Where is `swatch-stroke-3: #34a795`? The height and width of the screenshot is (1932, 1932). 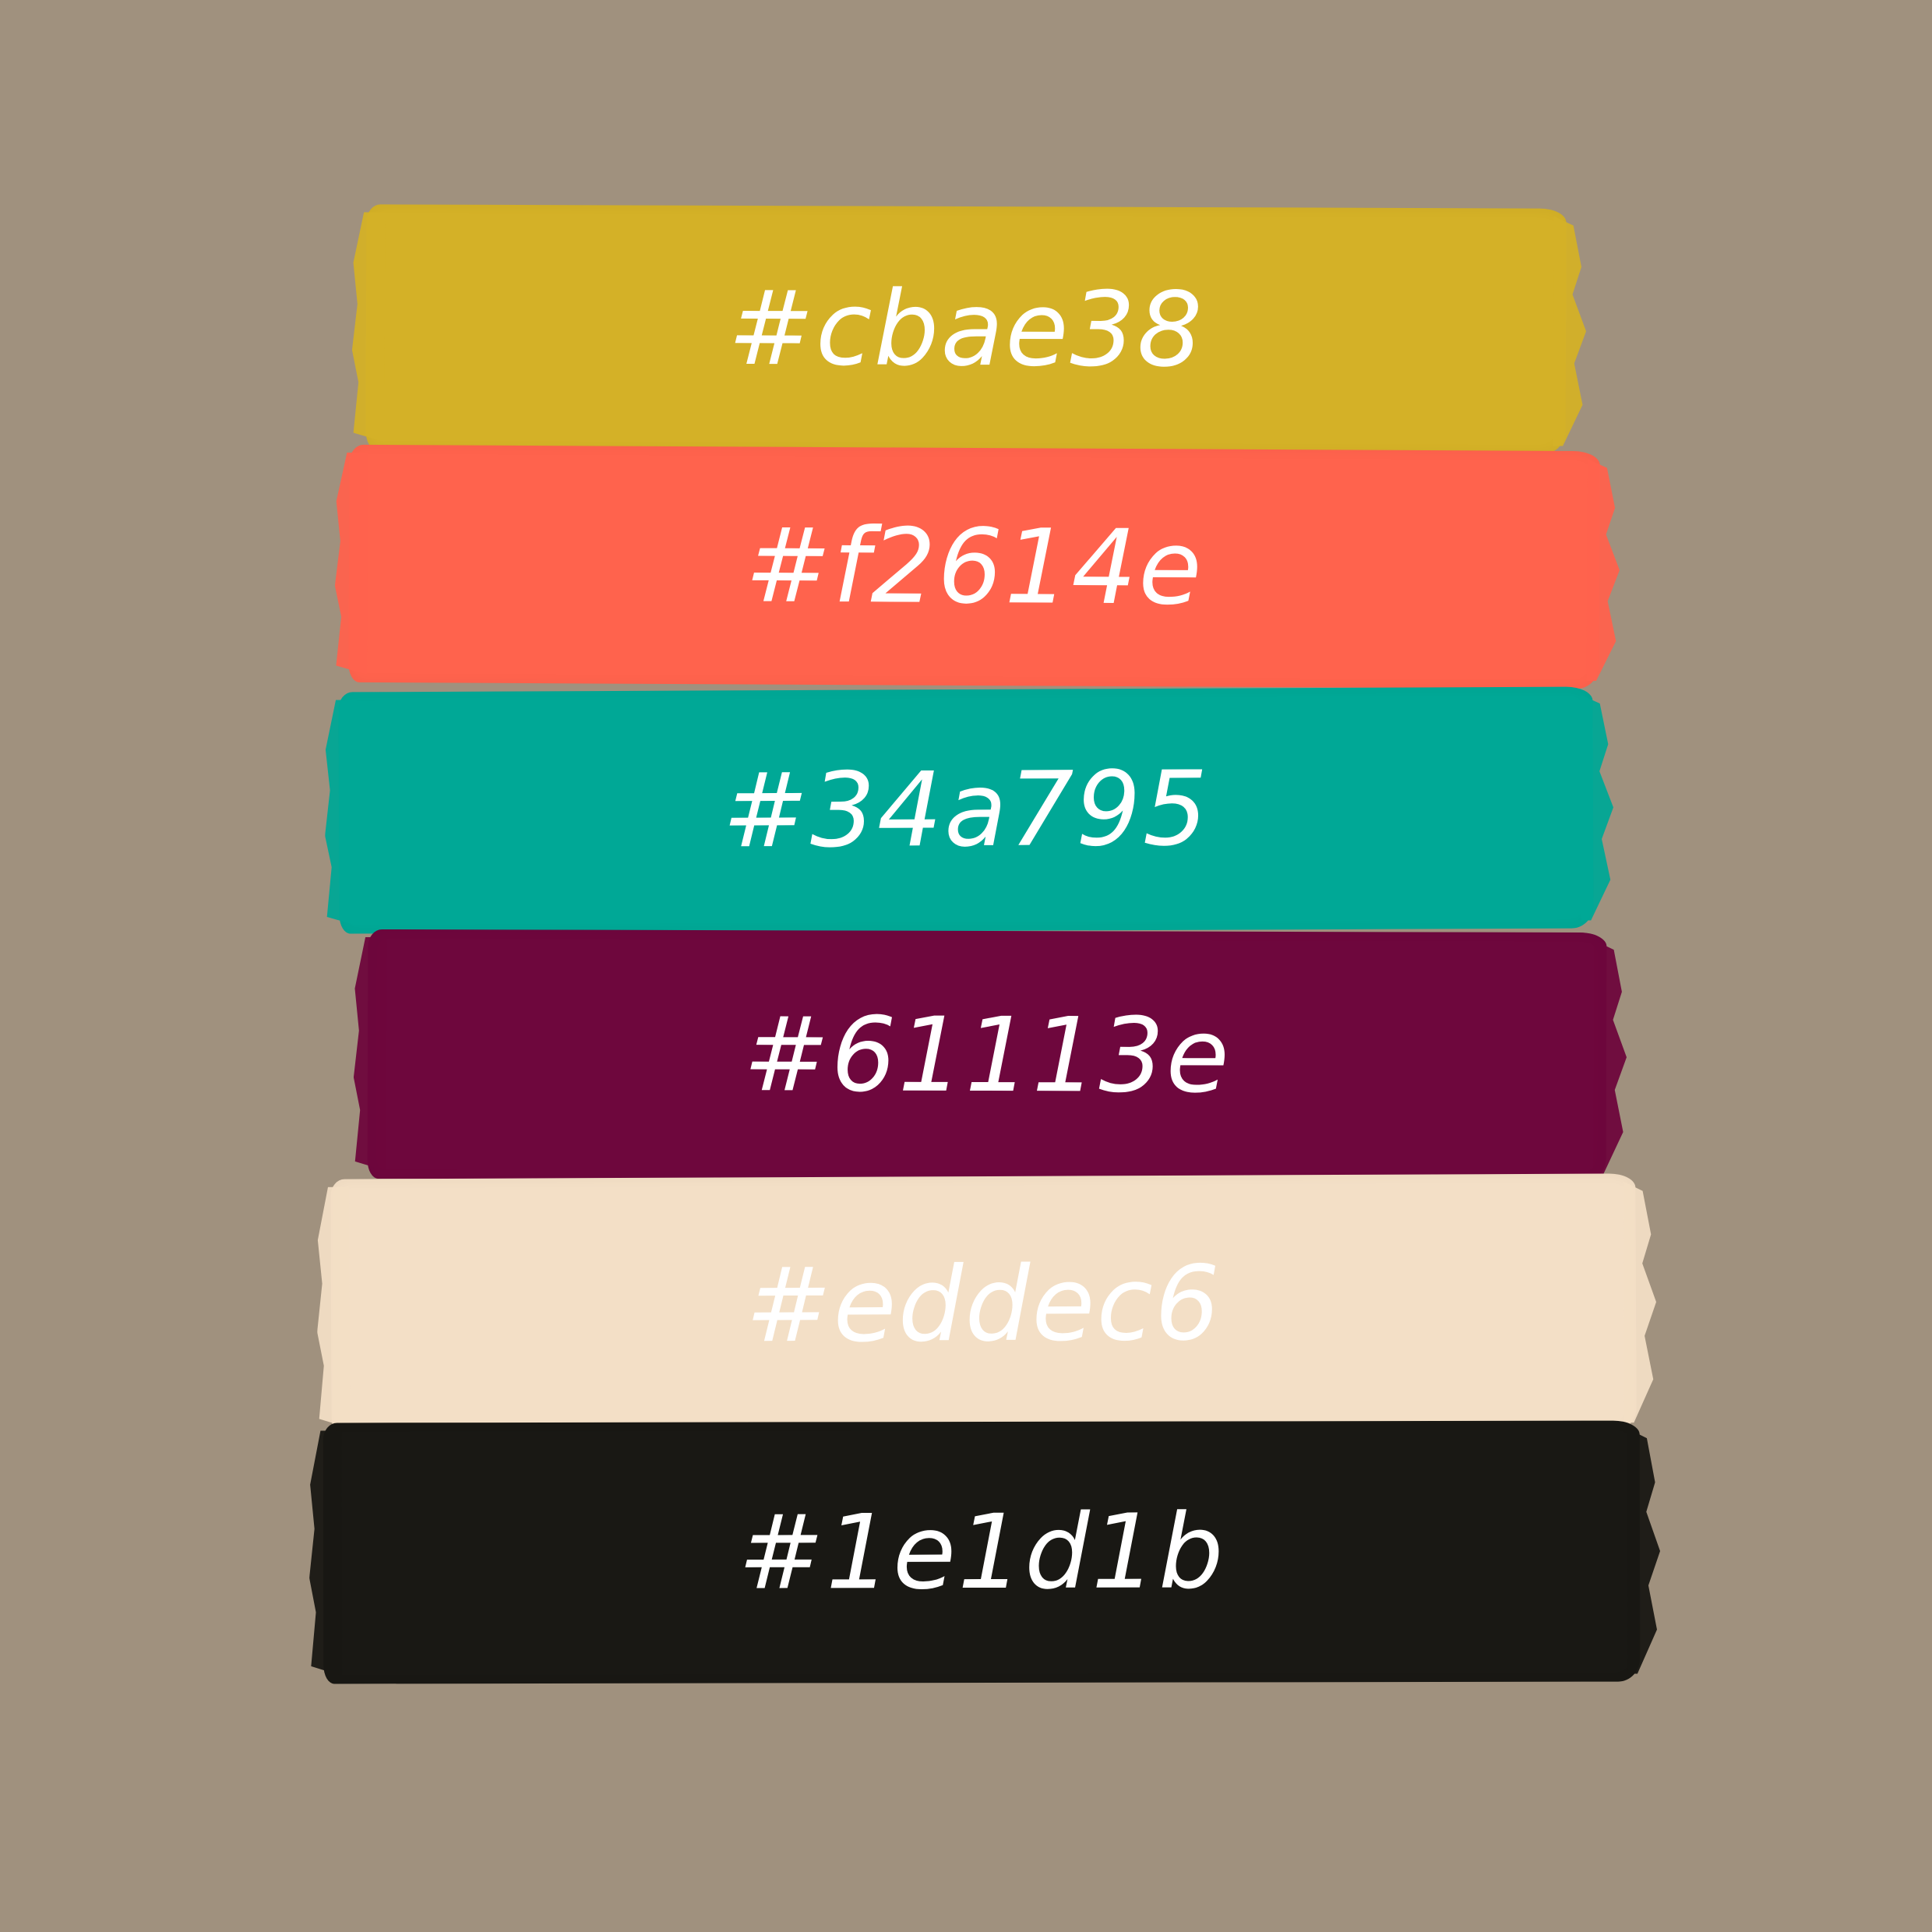 swatch-stroke-3: #34a795 is located at coordinates (966, 810).